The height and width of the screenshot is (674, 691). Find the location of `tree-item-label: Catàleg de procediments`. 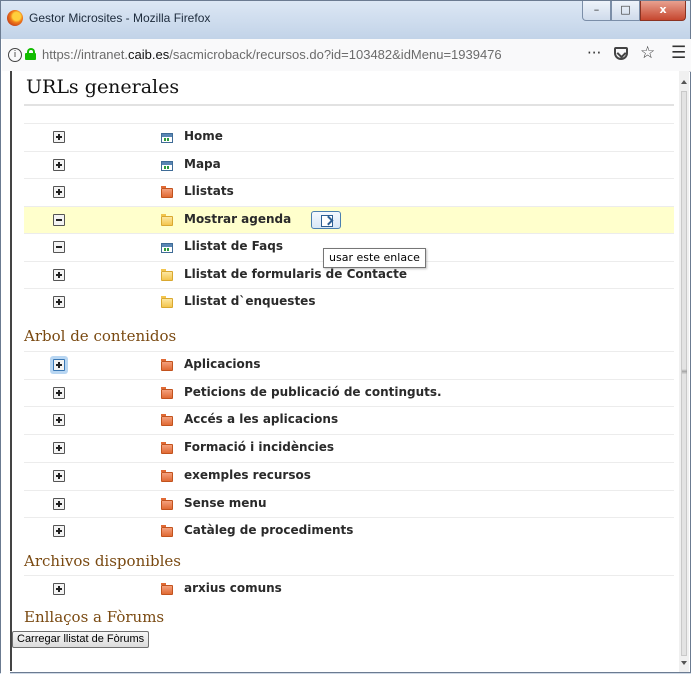

tree-item-label: Catàleg de procediments is located at coordinates (268, 530).